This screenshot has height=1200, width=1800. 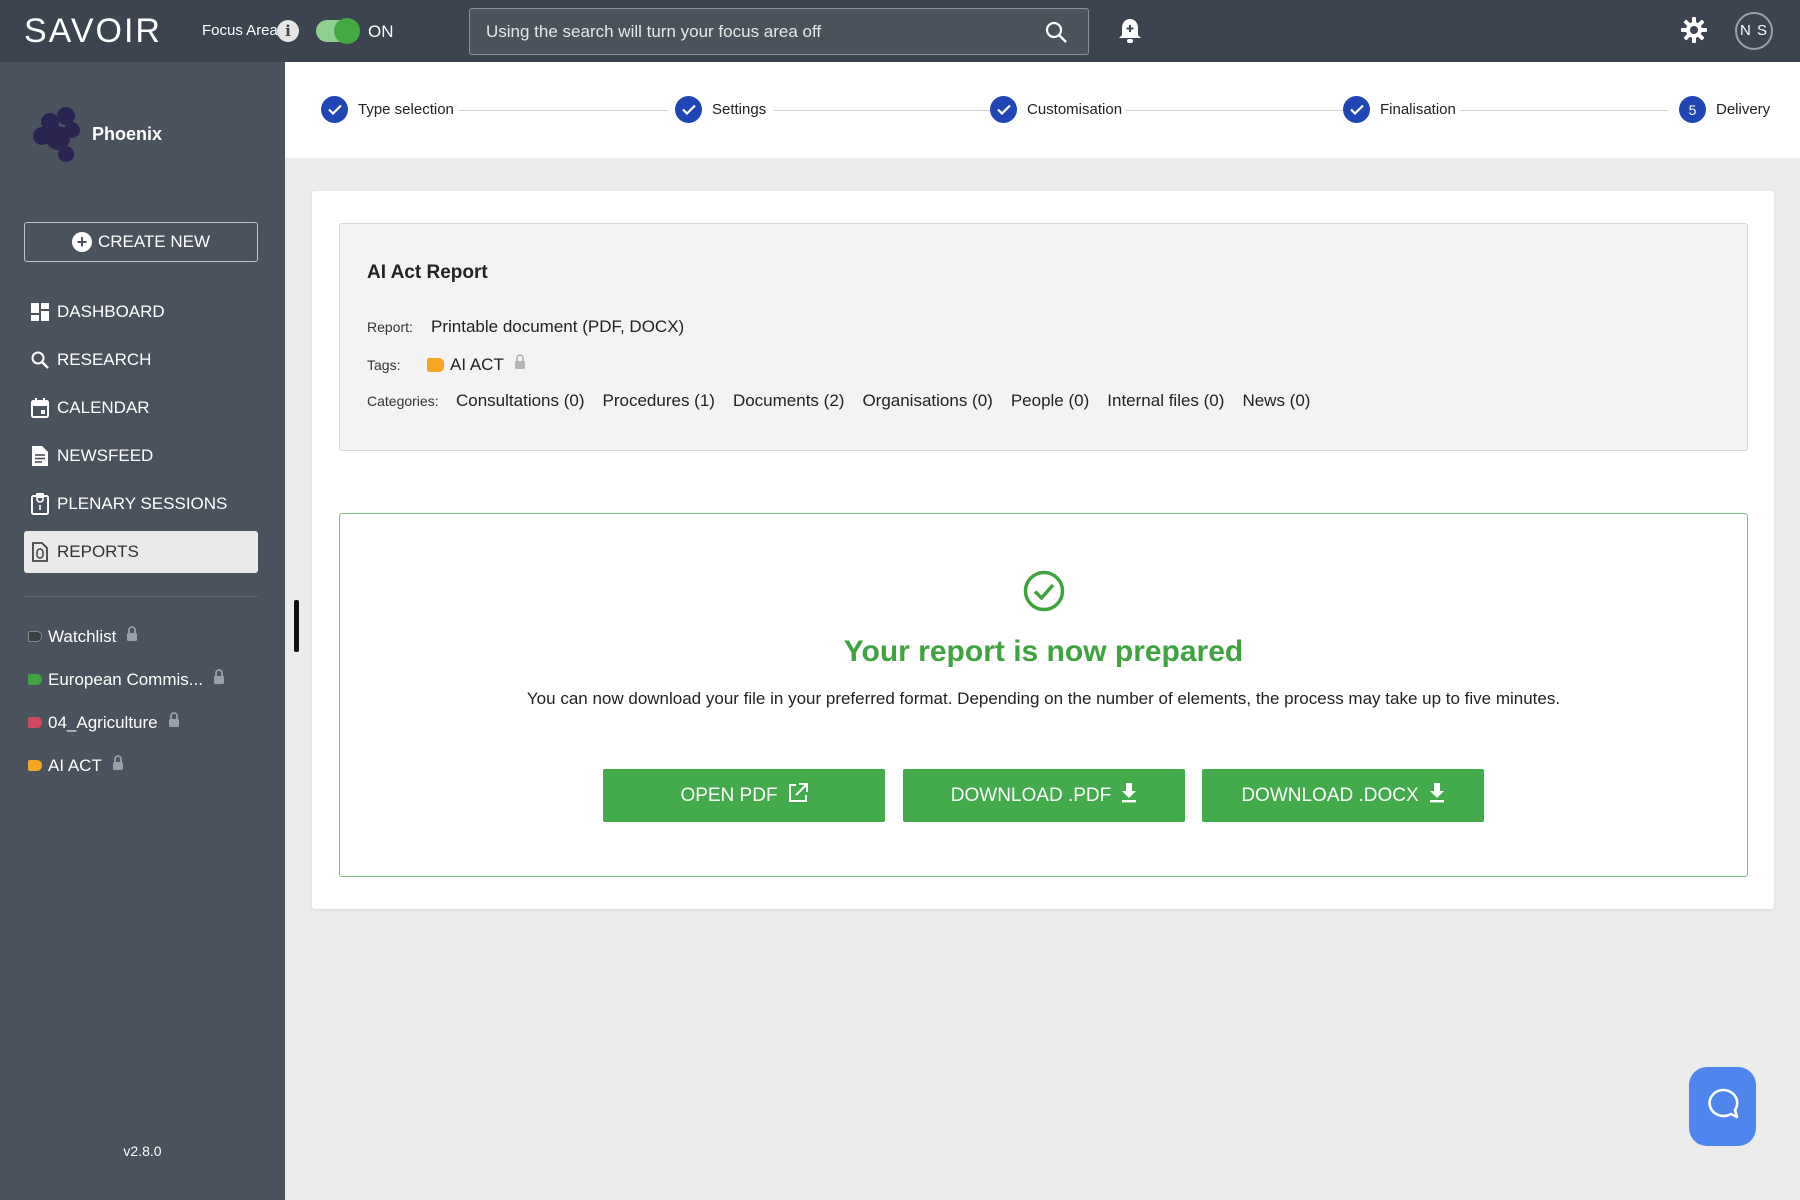 What do you see at coordinates (520, 400) in the screenshot?
I see `category-item: Consultations (0)` at bounding box center [520, 400].